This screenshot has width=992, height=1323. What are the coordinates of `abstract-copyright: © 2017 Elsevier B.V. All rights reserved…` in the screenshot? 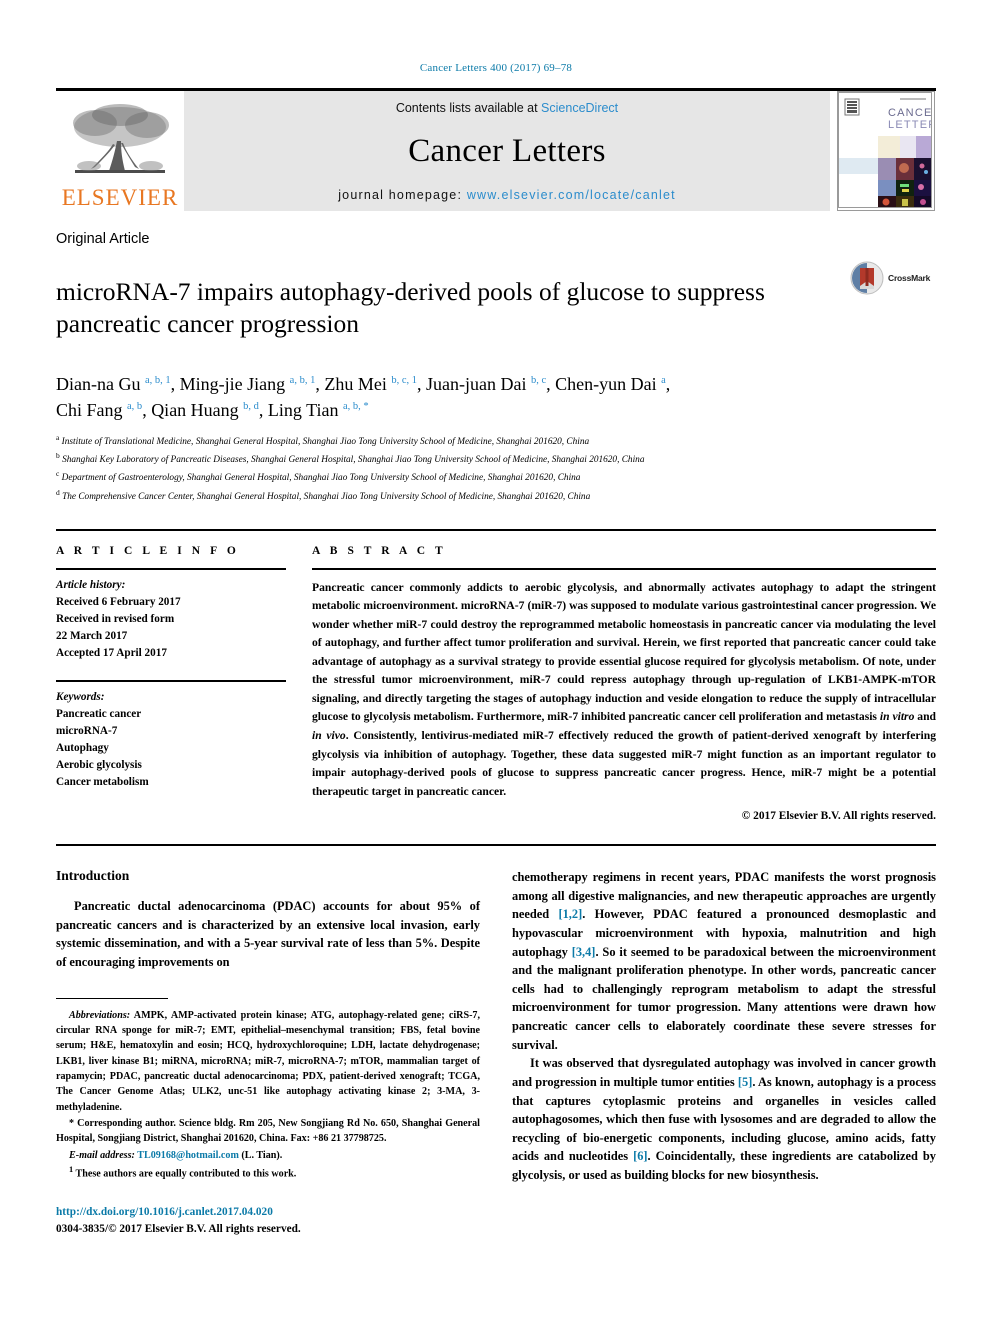 It's located at (838, 816).